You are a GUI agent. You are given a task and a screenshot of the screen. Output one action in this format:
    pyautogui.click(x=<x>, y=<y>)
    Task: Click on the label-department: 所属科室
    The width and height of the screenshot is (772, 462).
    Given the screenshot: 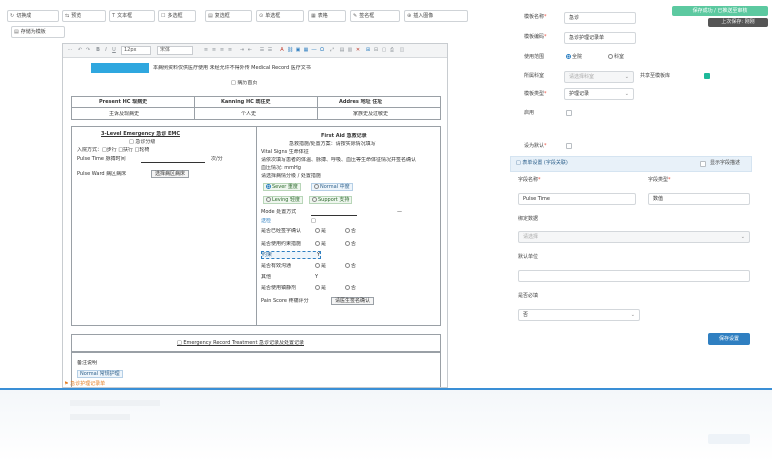 What is the action you would take?
    pyautogui.click(x=534, y=76)
    